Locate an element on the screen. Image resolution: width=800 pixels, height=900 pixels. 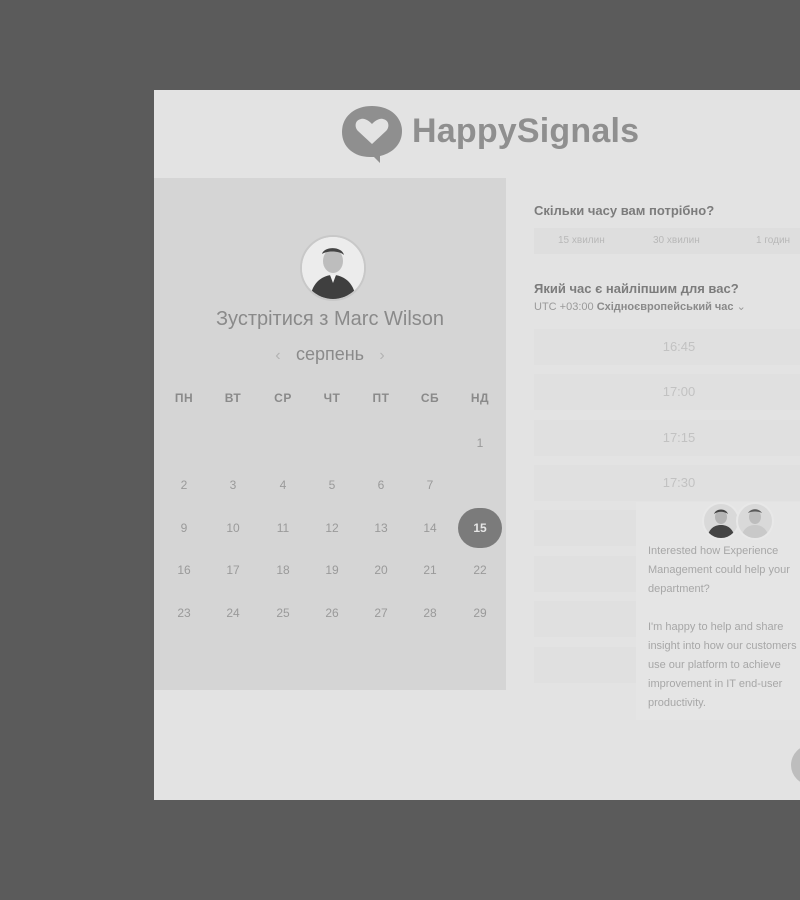
weekday-label: ПТ is located at coordinates (381, 398).